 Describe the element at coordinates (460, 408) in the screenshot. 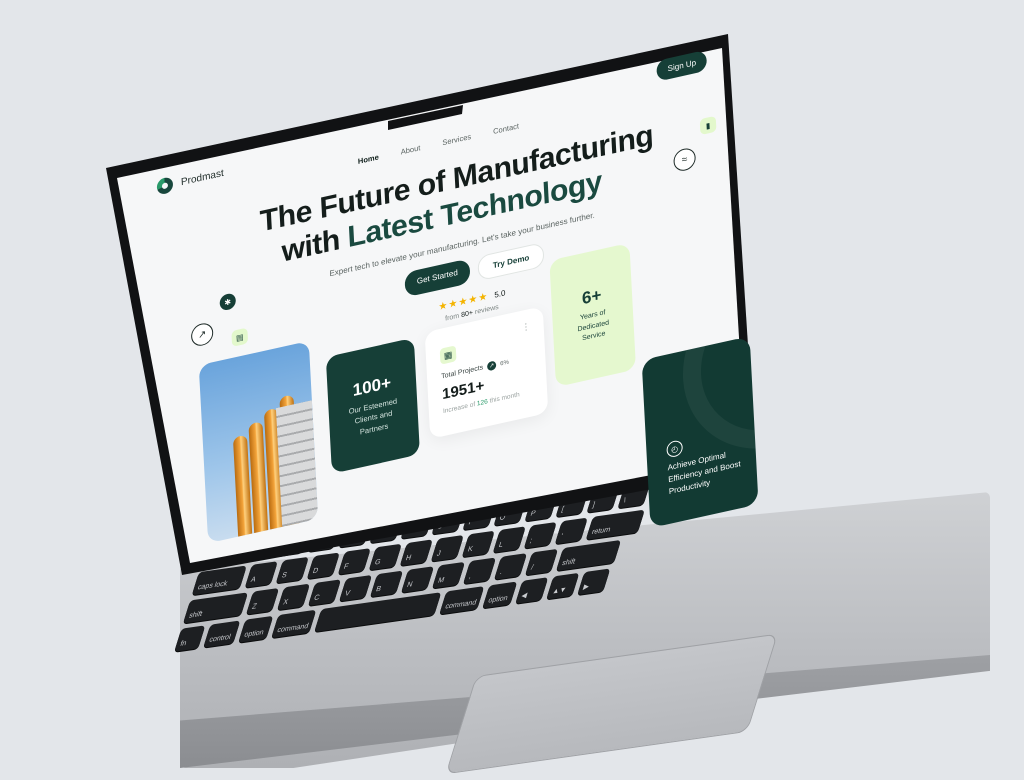

I see `projects-inc-prefix: Increase of` at that location.